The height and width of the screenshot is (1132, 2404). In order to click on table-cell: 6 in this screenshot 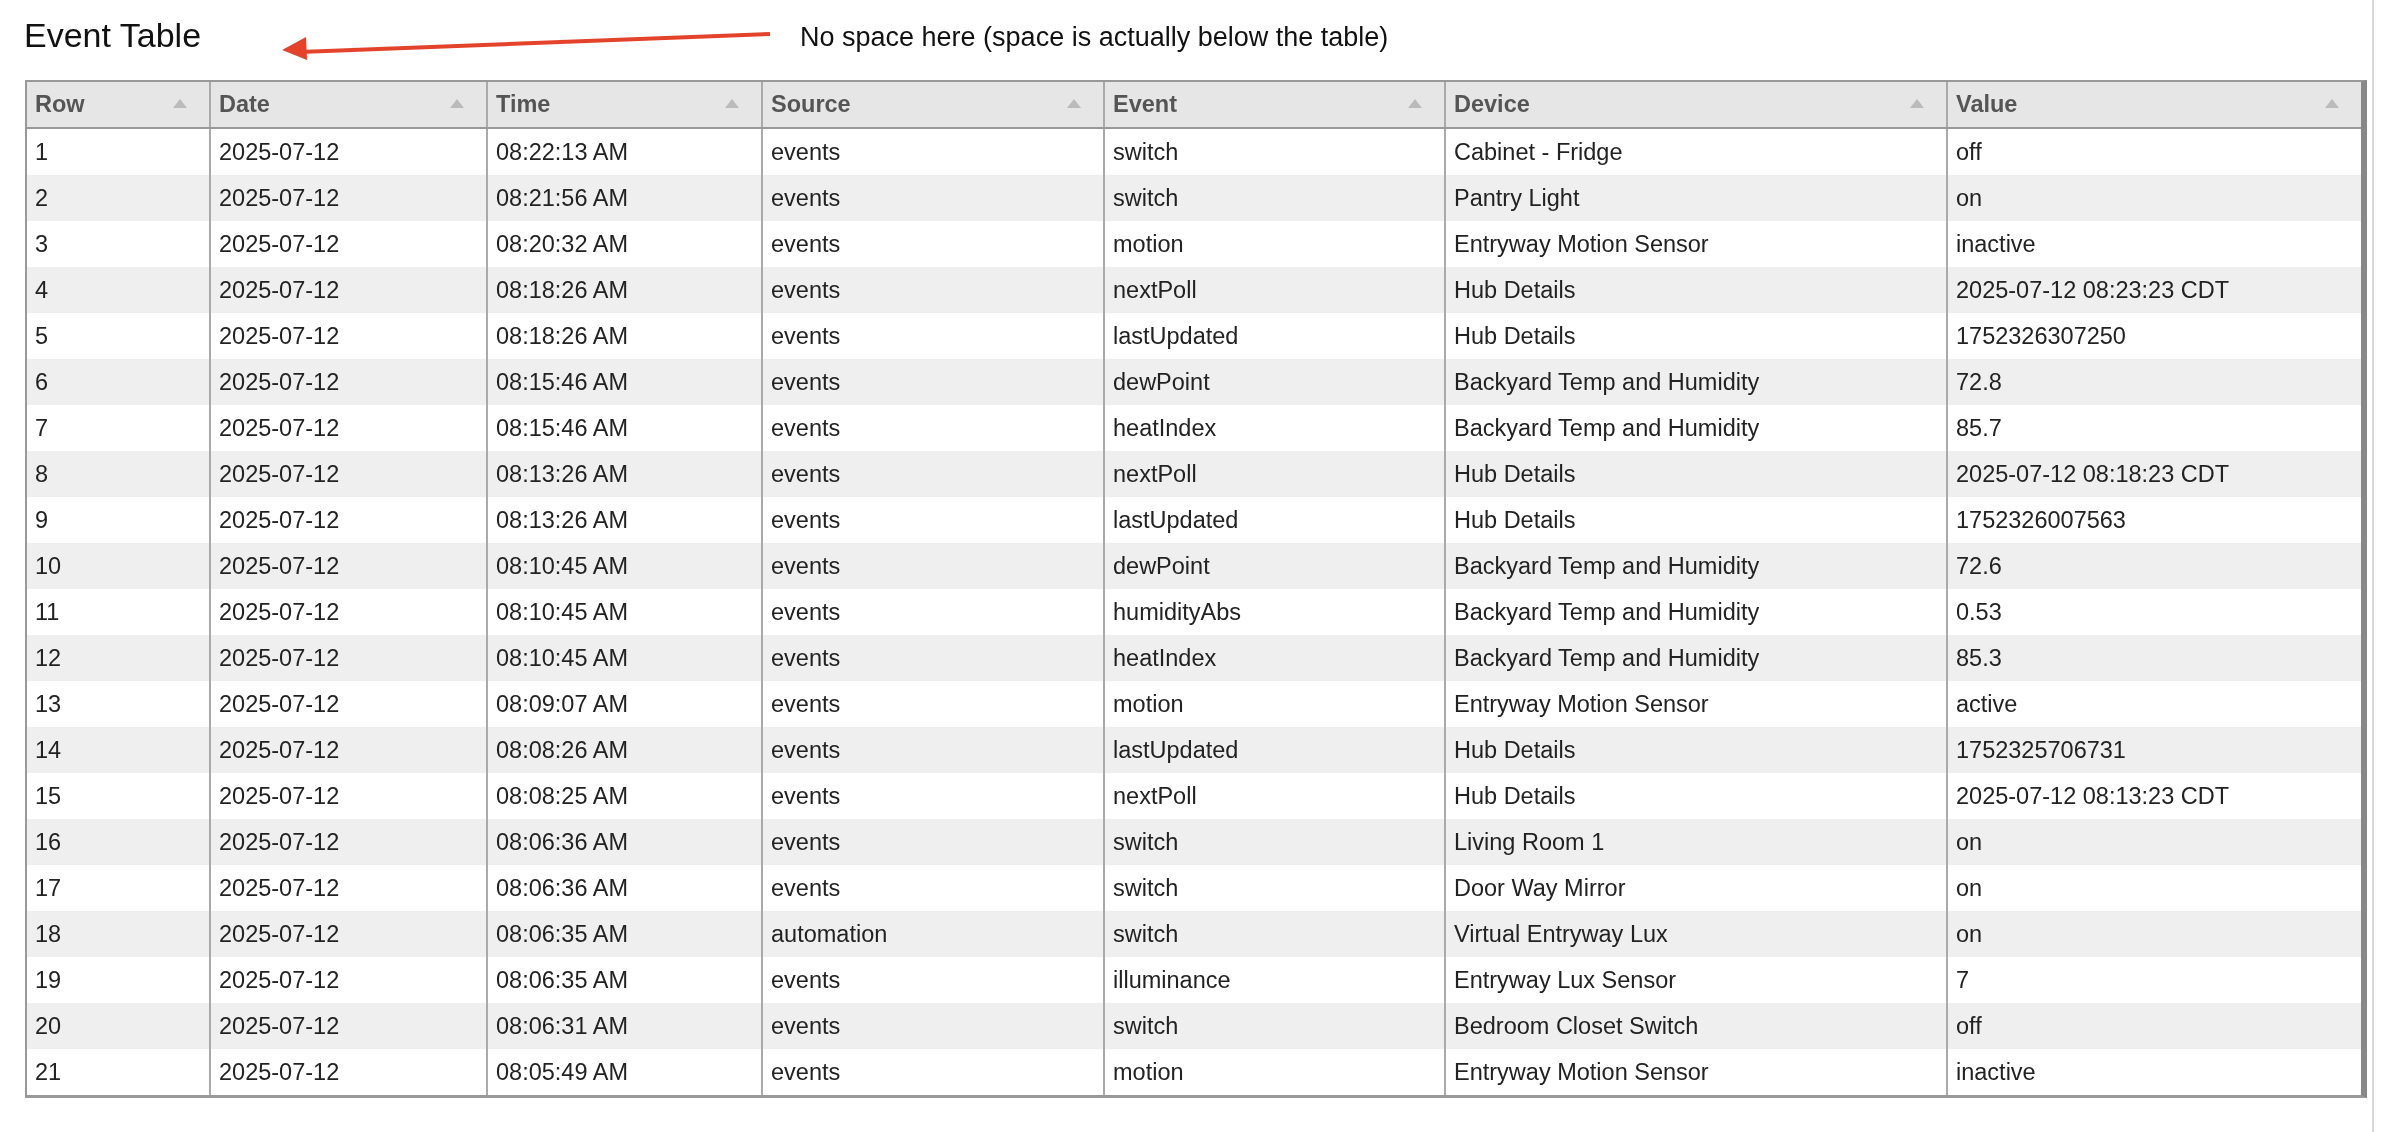, I will do `click(118, 382)`.